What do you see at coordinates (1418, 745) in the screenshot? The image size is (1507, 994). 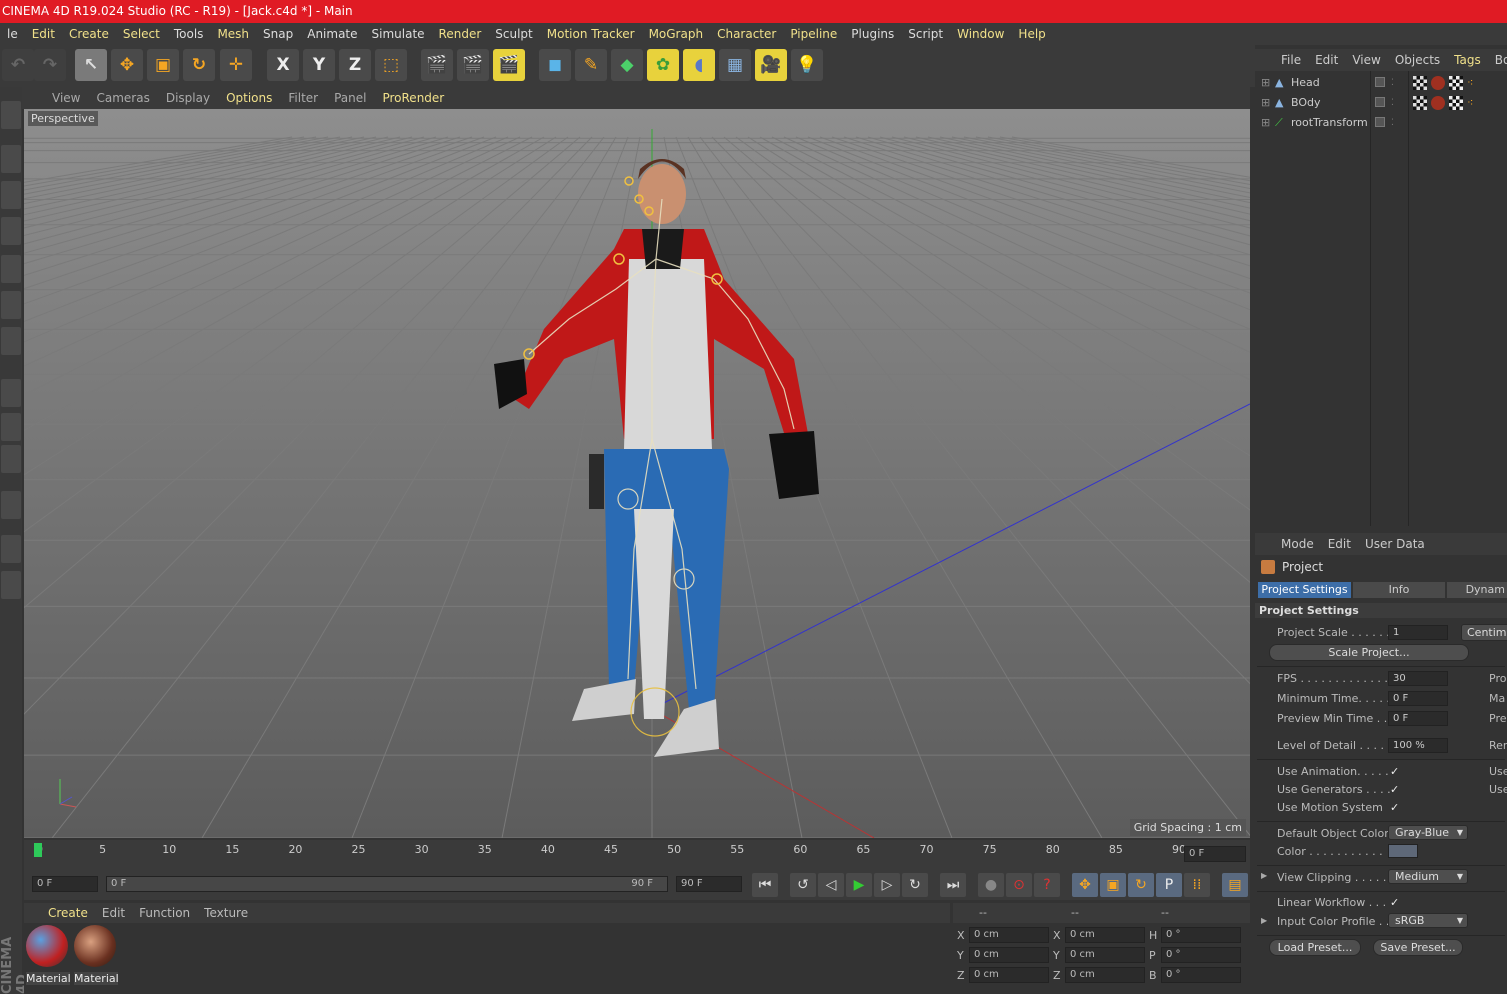 I see `level-of-detail-field: 100 %` at bounding box center [1418, 745].